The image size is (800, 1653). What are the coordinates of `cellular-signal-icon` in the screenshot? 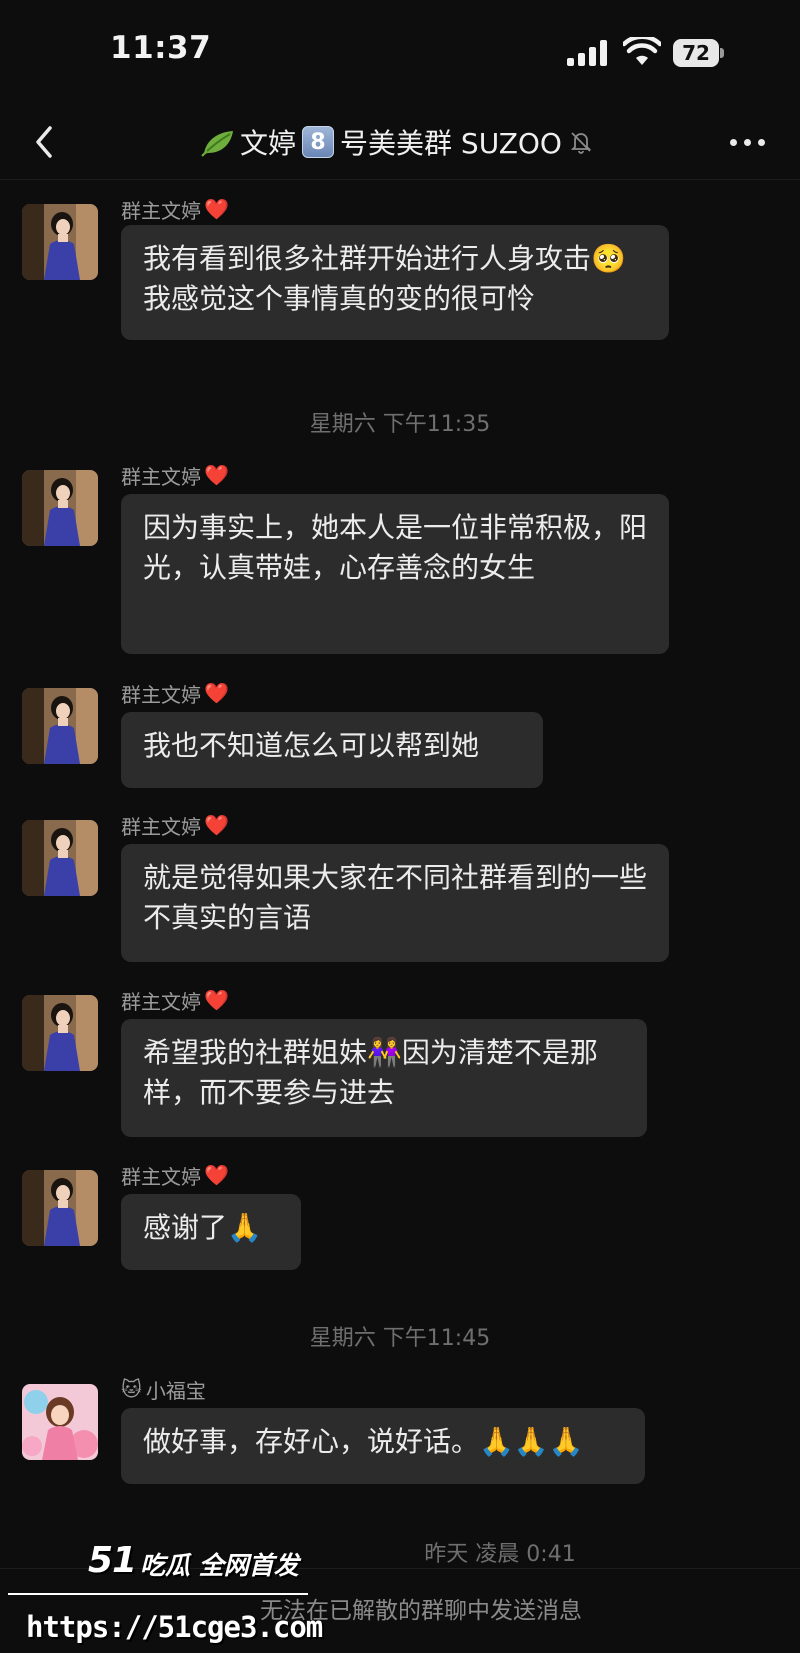 It's located at (588, 53).